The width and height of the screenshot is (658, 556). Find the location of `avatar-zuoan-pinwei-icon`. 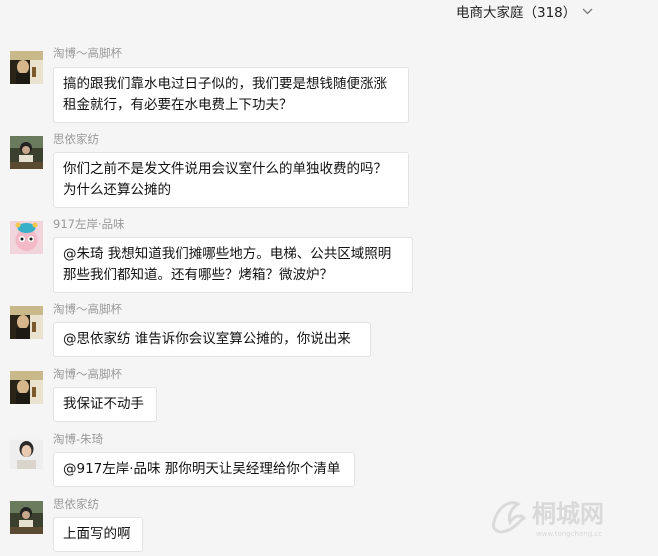

avatar-zuoan-pinwei-icon is located at coordinates (26, 237).